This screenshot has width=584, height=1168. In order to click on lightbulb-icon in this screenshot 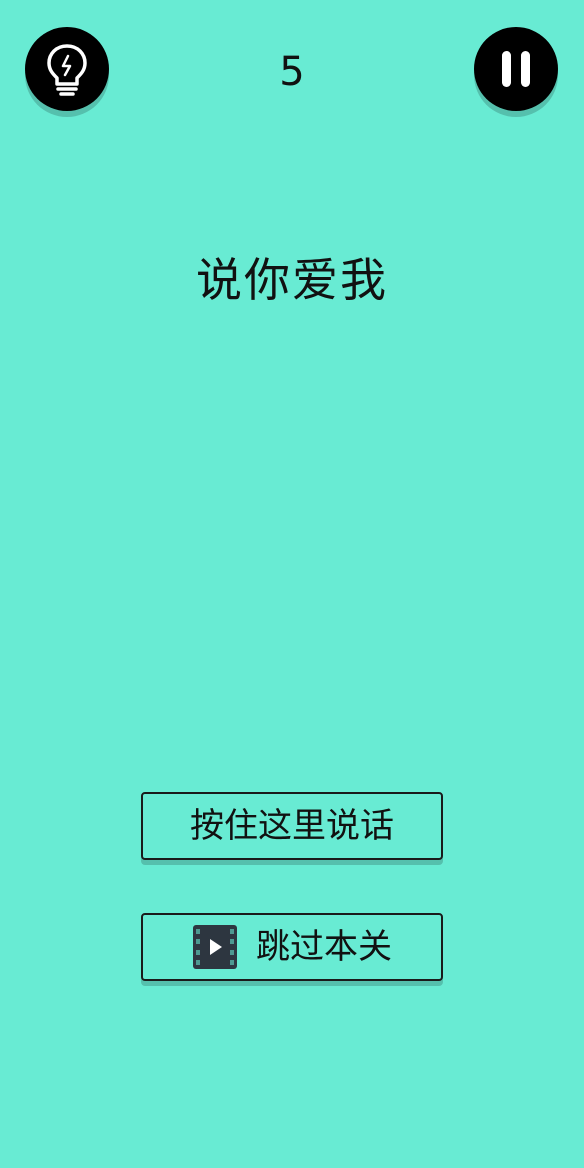, I will do `click(67, 70)`.